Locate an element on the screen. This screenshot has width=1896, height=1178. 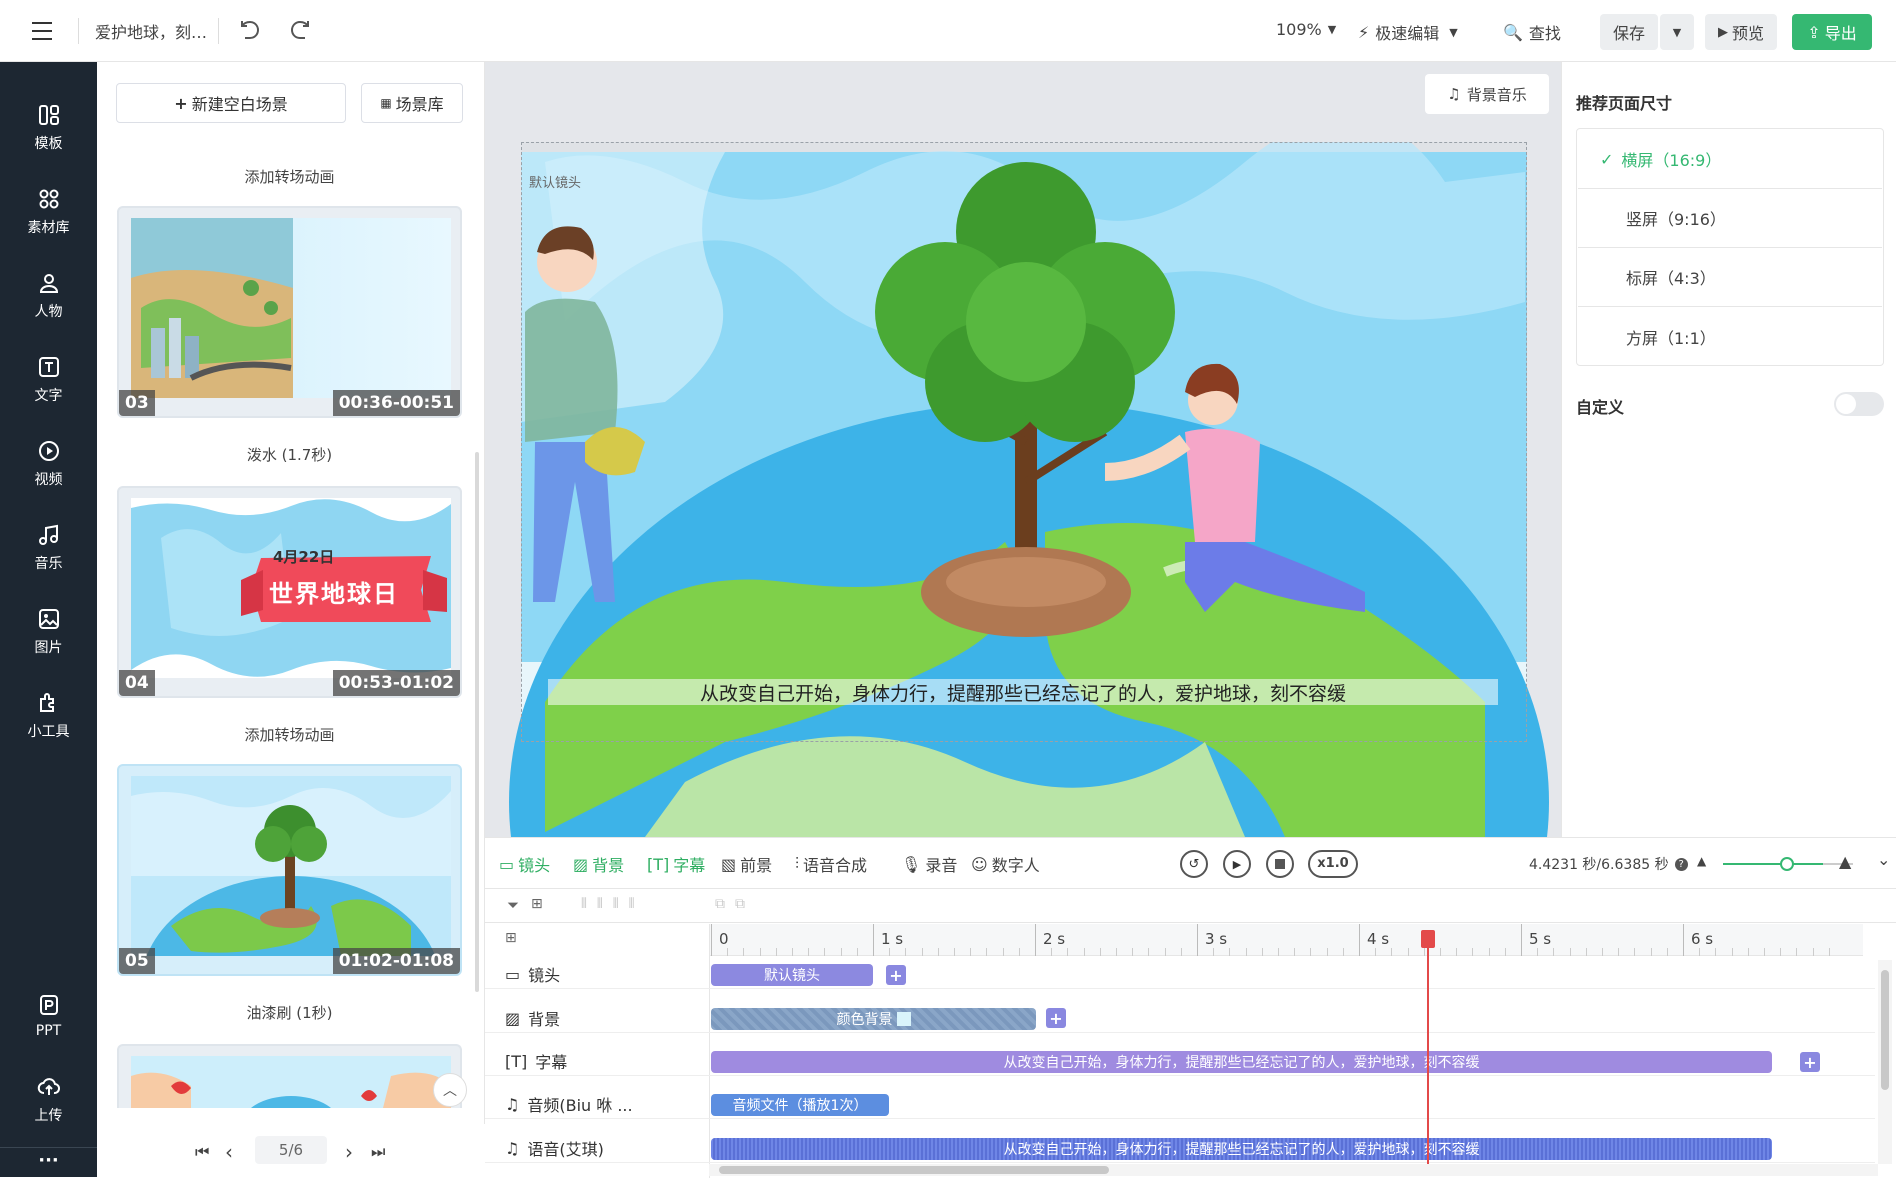
export-button: ⇪ 导出 is located at coordinates (1832, 32).